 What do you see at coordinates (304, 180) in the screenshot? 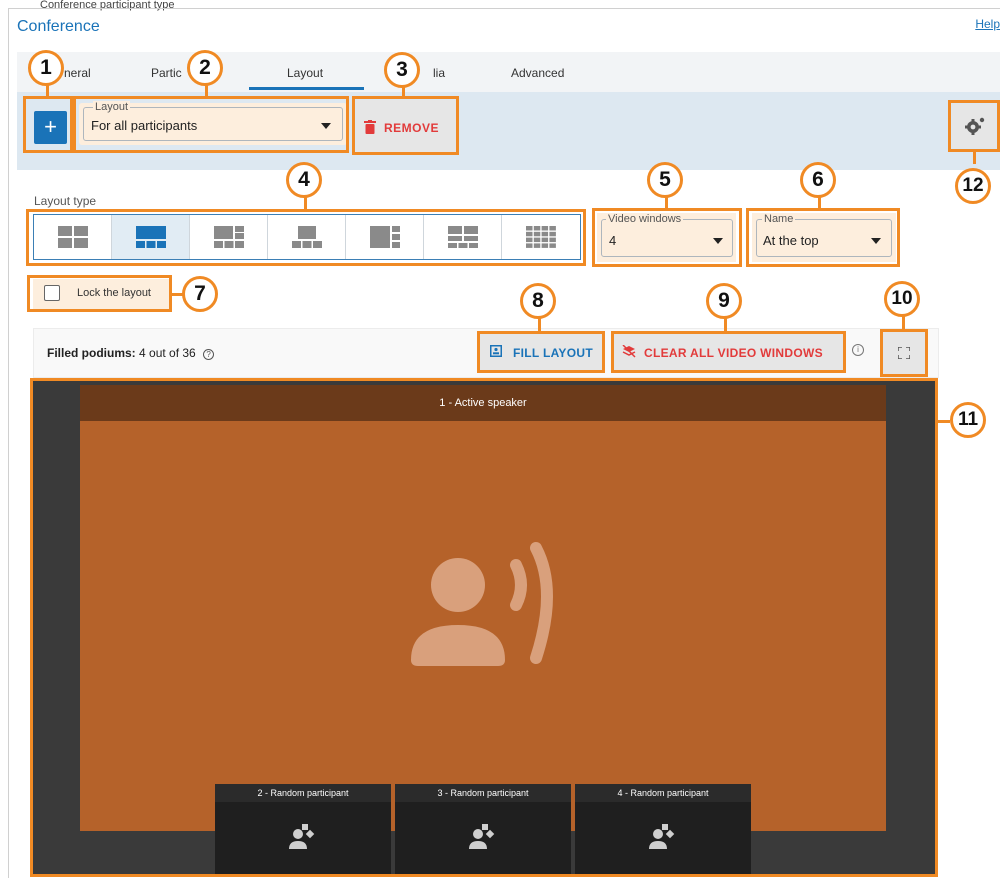
I see `annotation-marker-4: 4` at bounding box center [304, 180].